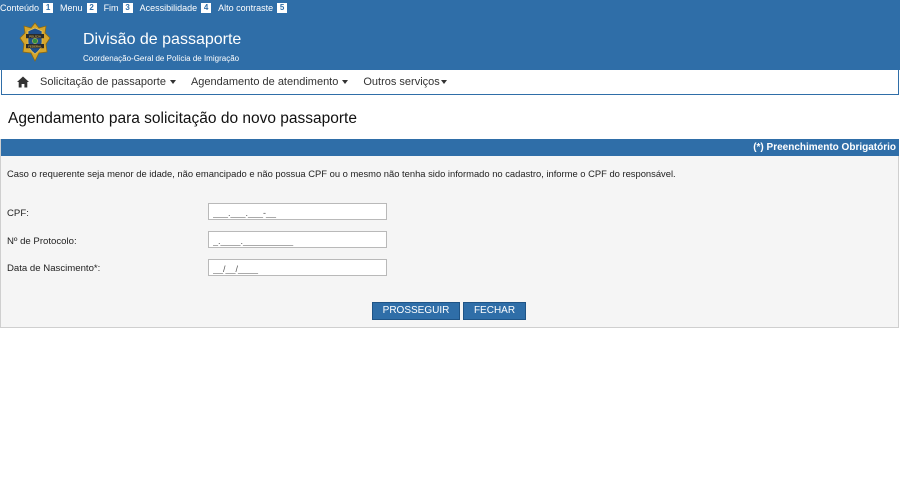  What do you see at coordinates (23, 82) in the screenshot?
I see `home-icon` at bounding box center [23, 82].